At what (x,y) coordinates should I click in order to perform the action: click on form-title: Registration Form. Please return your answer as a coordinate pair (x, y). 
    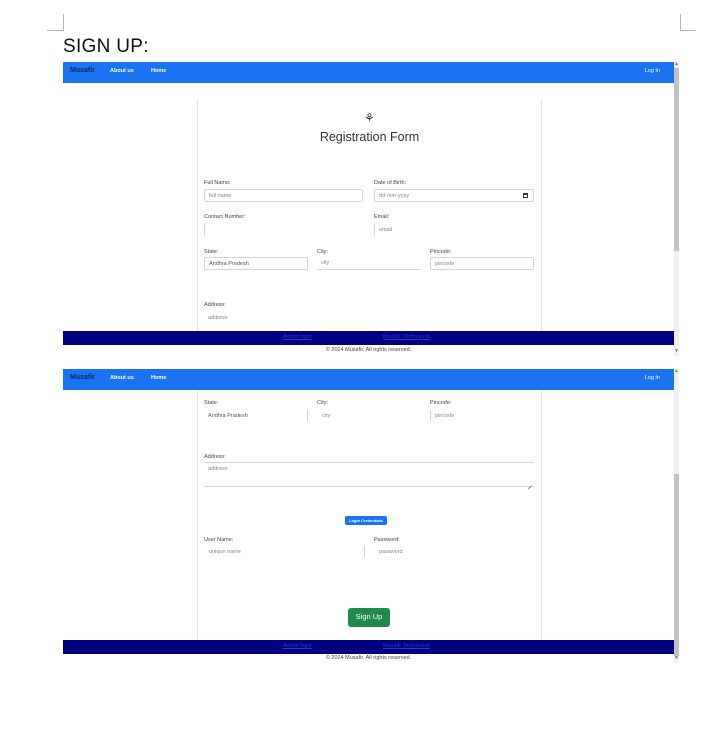
    Looking at the image, I should click on (369, 137).